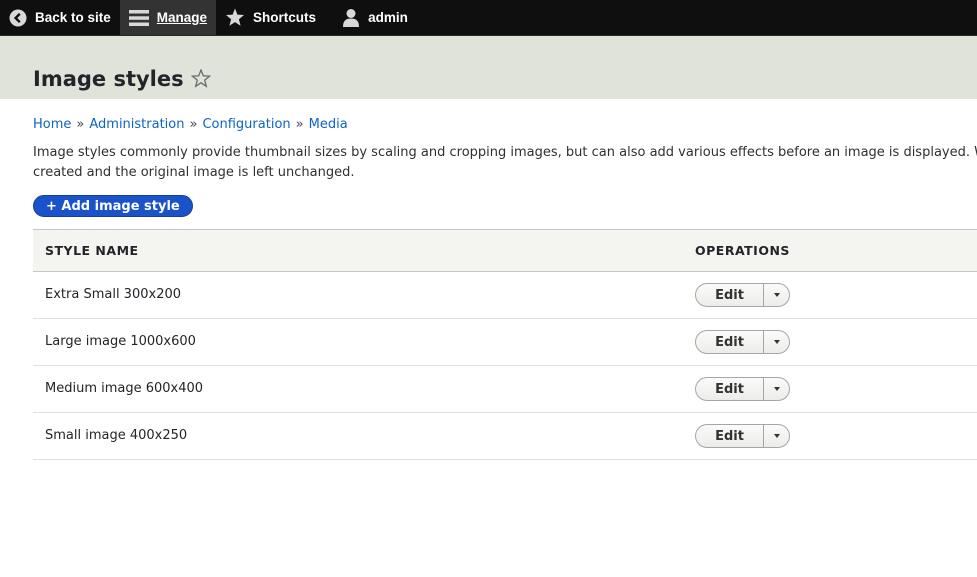 The width and height of the screenshot is (977, 577). I want to click on back-arrow-icon, so click(18, 18).